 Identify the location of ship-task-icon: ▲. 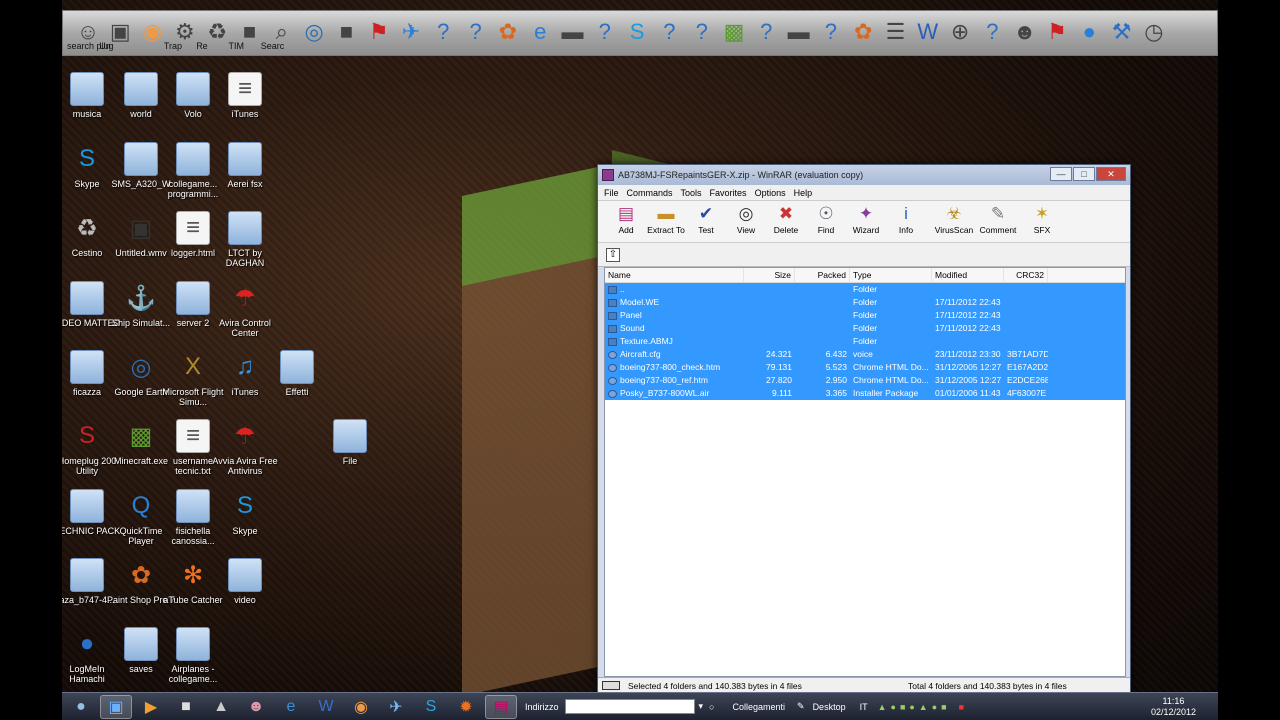
(221, 707).